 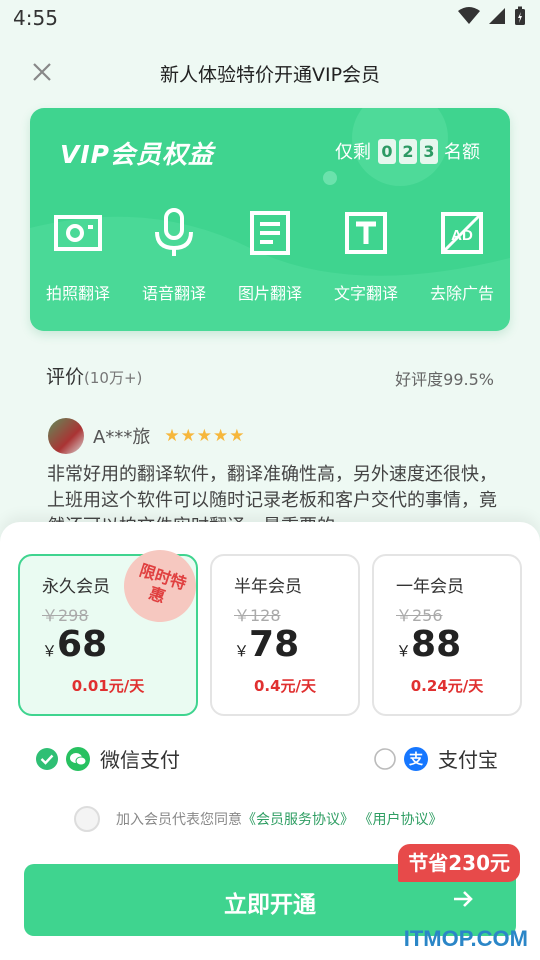 I want to click on plan-name: 永久会员, so click(x=76, y=587).